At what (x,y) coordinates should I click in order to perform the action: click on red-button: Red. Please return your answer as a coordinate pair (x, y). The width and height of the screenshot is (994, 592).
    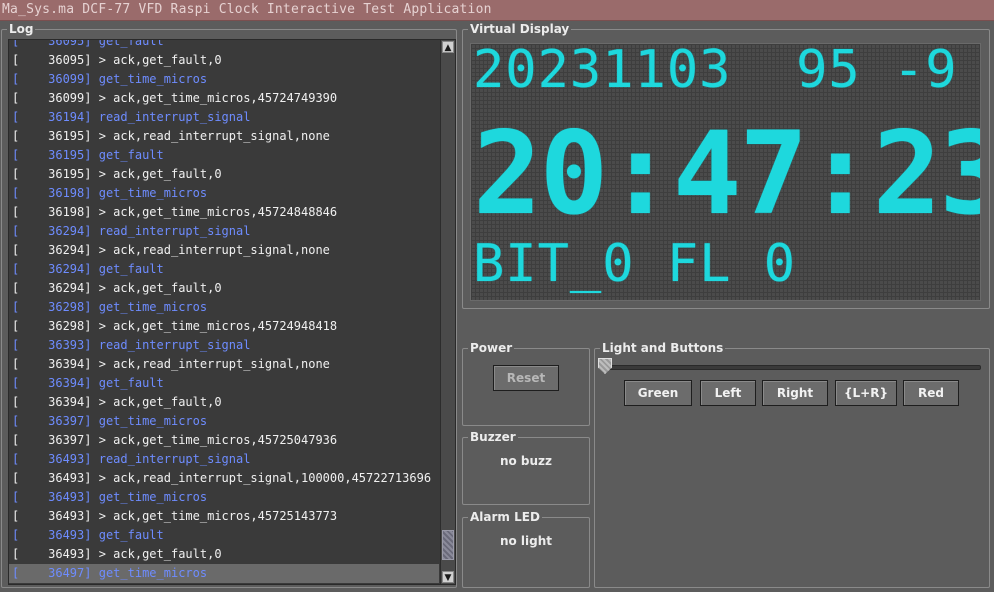
    Looking at the image, I should click on (931, 393).